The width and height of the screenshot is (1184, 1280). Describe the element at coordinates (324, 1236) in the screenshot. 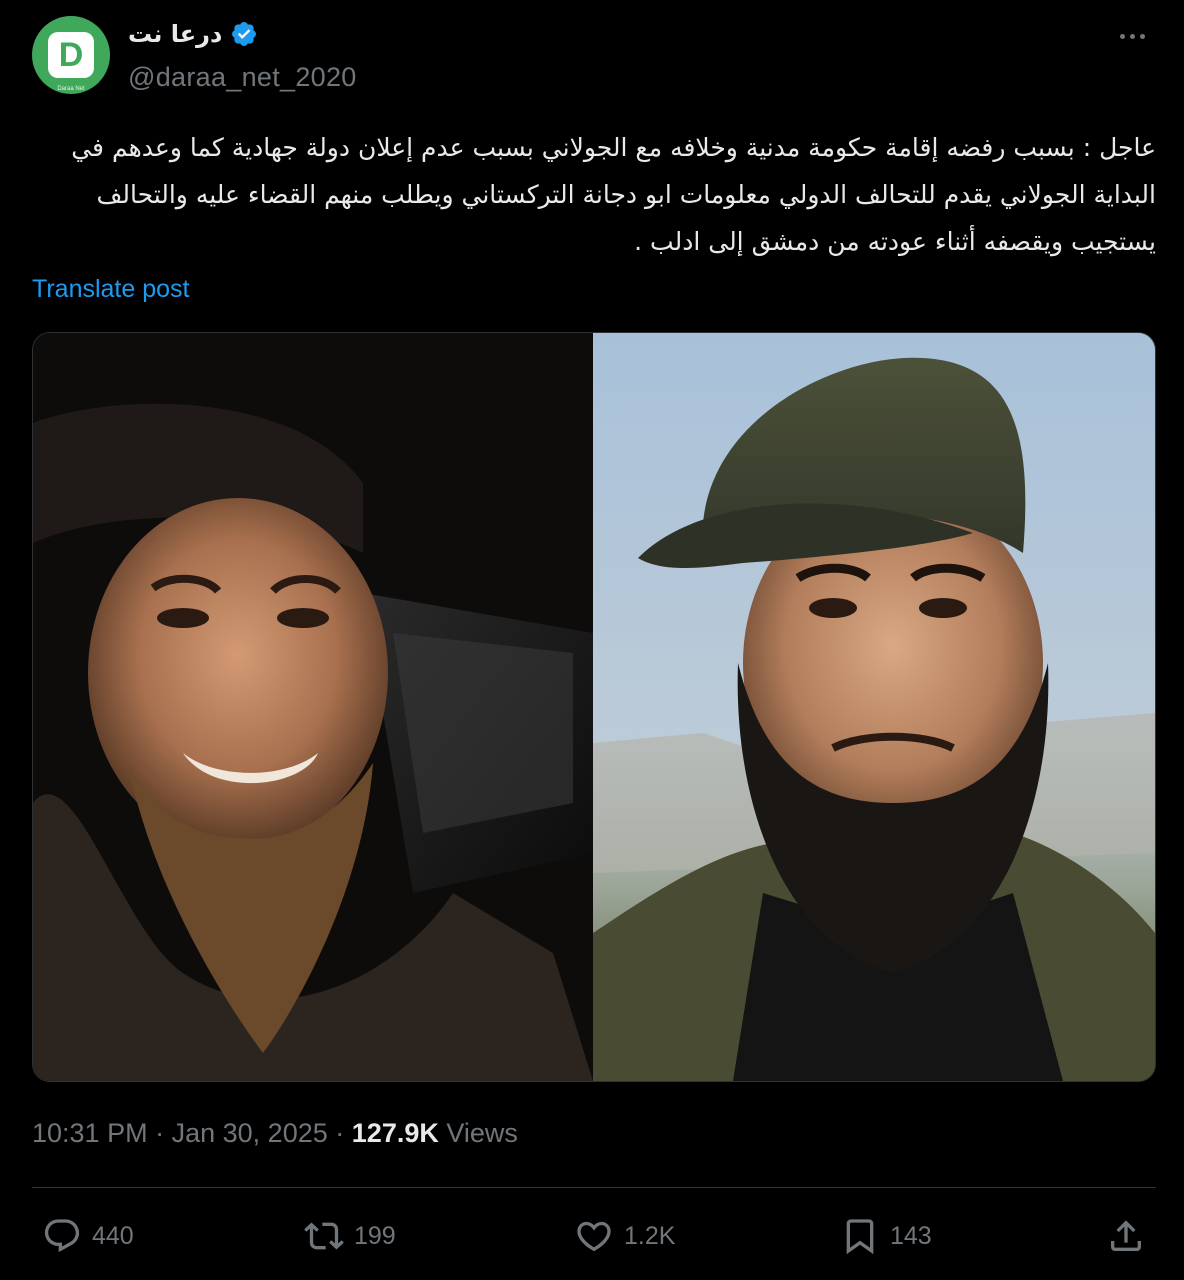

I see `repost-icon` at that location.